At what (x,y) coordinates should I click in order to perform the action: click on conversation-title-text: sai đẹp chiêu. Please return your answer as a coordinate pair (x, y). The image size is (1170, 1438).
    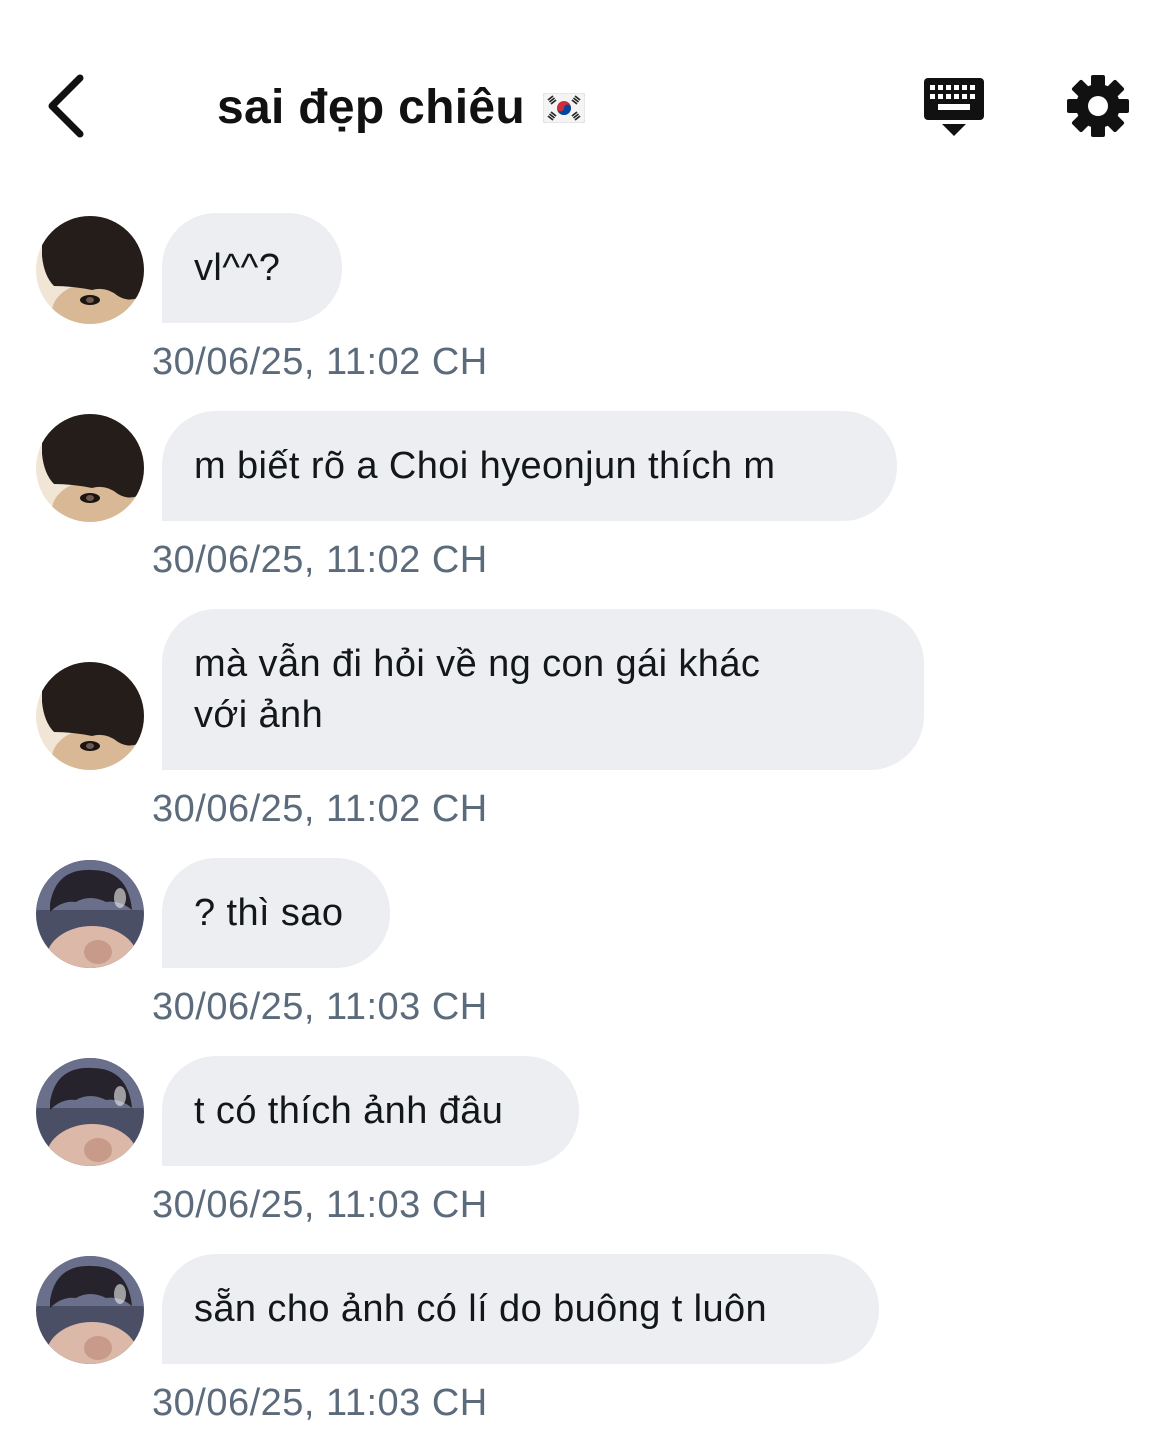
    Looking at the image, I should click on (371, 107).